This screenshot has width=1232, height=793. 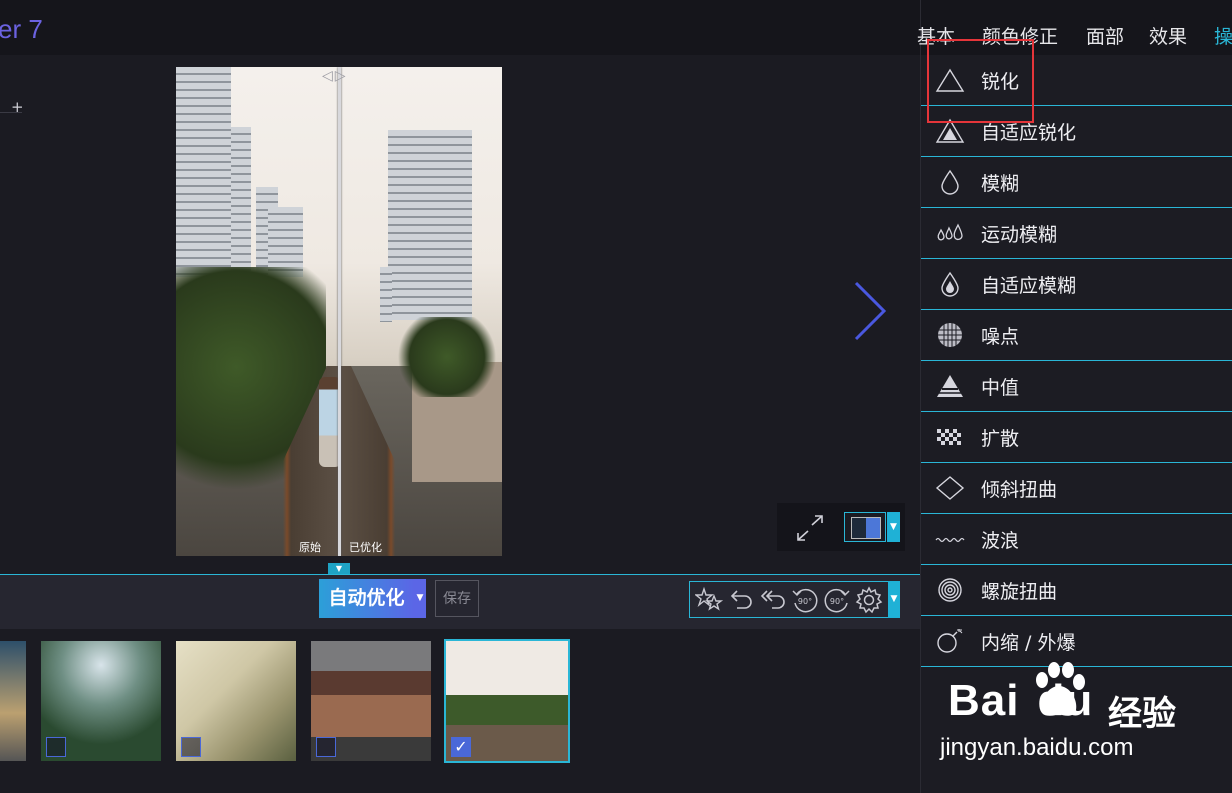 I want to click on operation-label: 运动模糊, so click(x=1019, y=235).